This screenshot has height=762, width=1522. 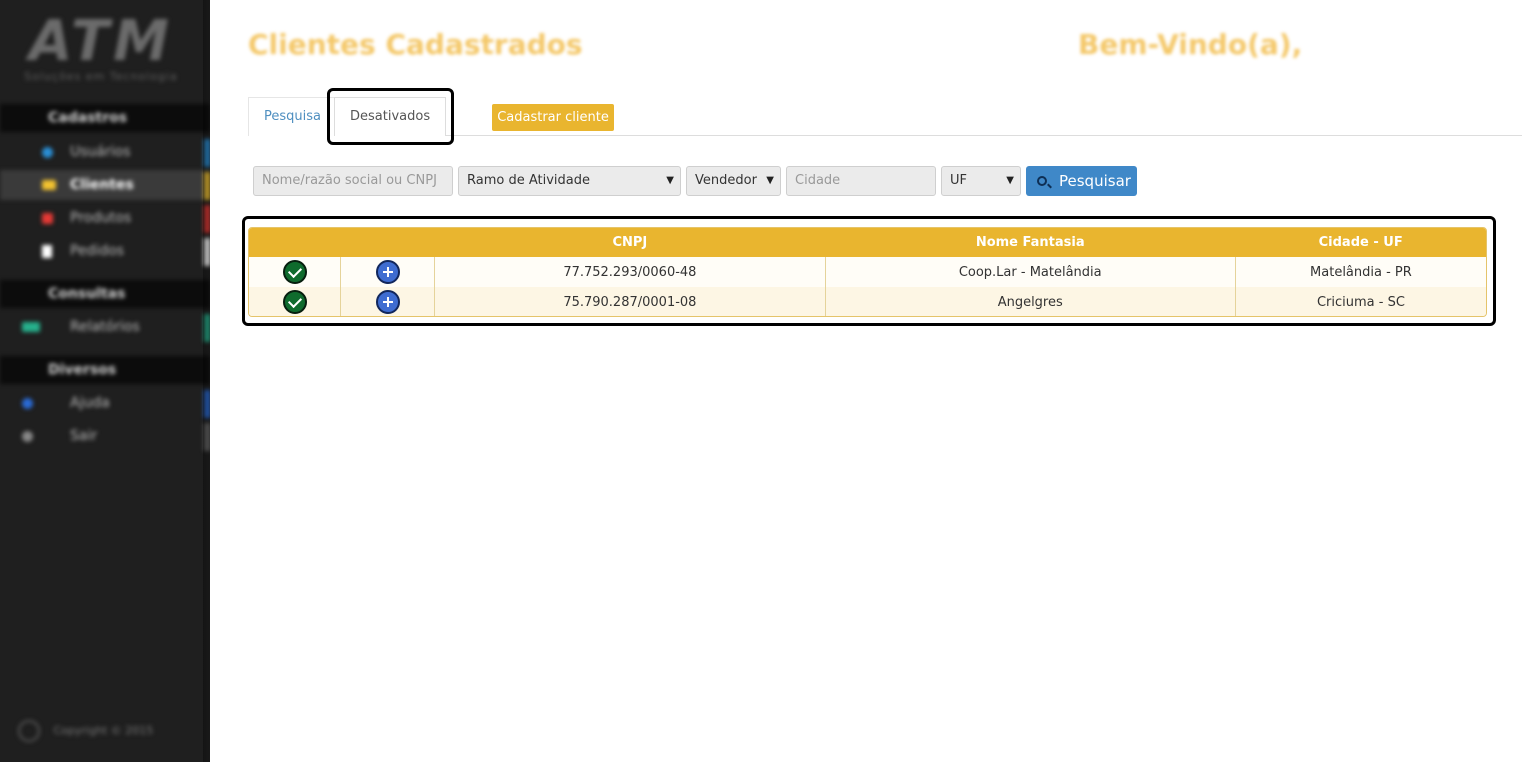 I want to click on tab-highlight-box, so click(x=390, y=116).